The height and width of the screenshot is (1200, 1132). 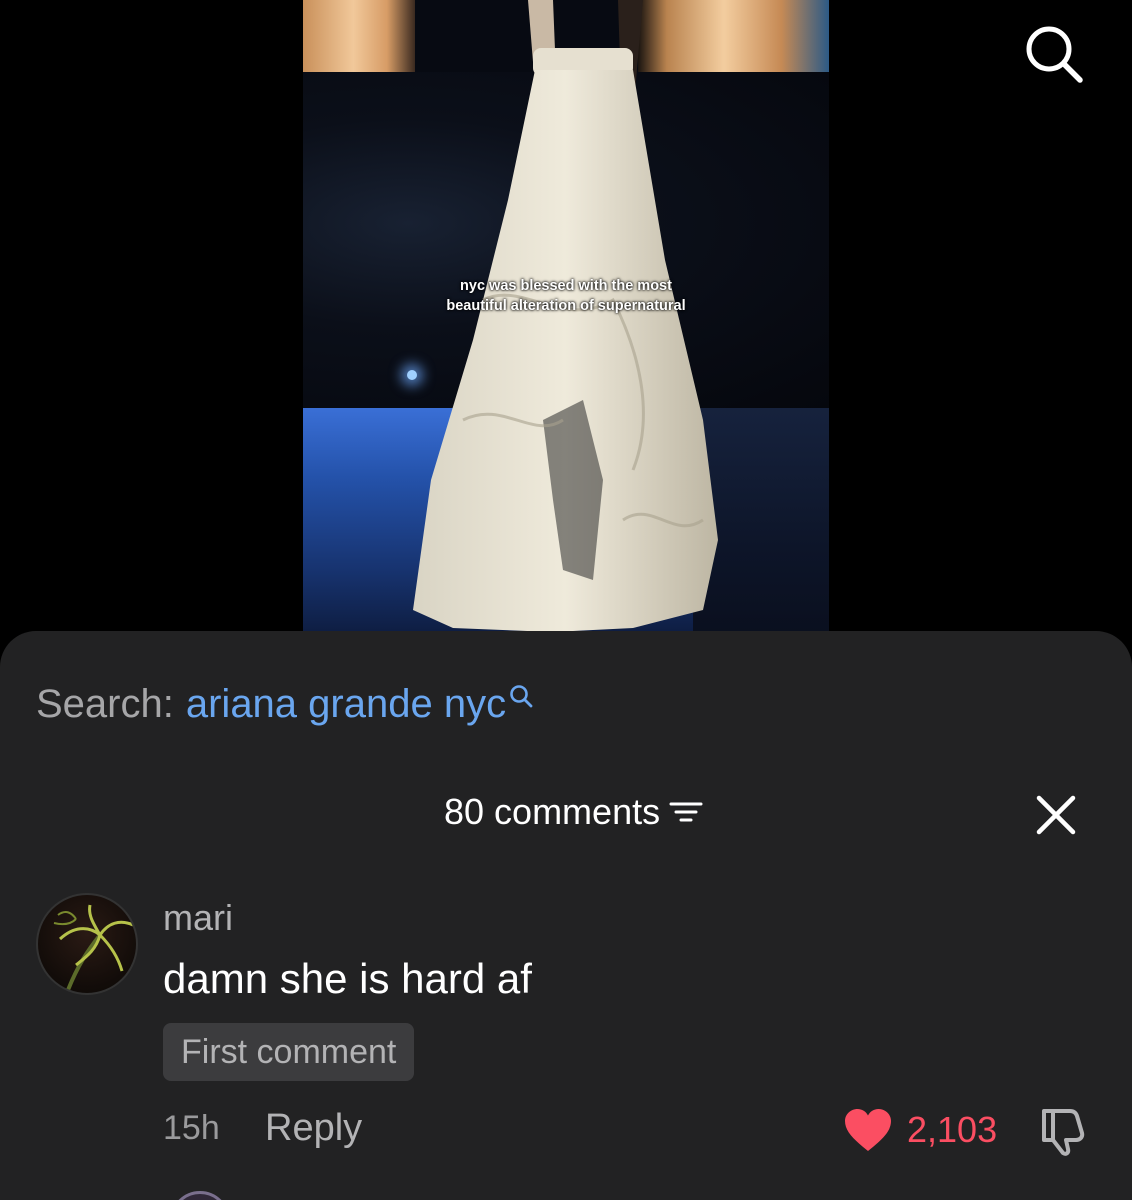 What do you see at coordinates (191, 1128) in the screenshot?
I see `comment-timestamp: 15h` at bounding box center [191, 1128].